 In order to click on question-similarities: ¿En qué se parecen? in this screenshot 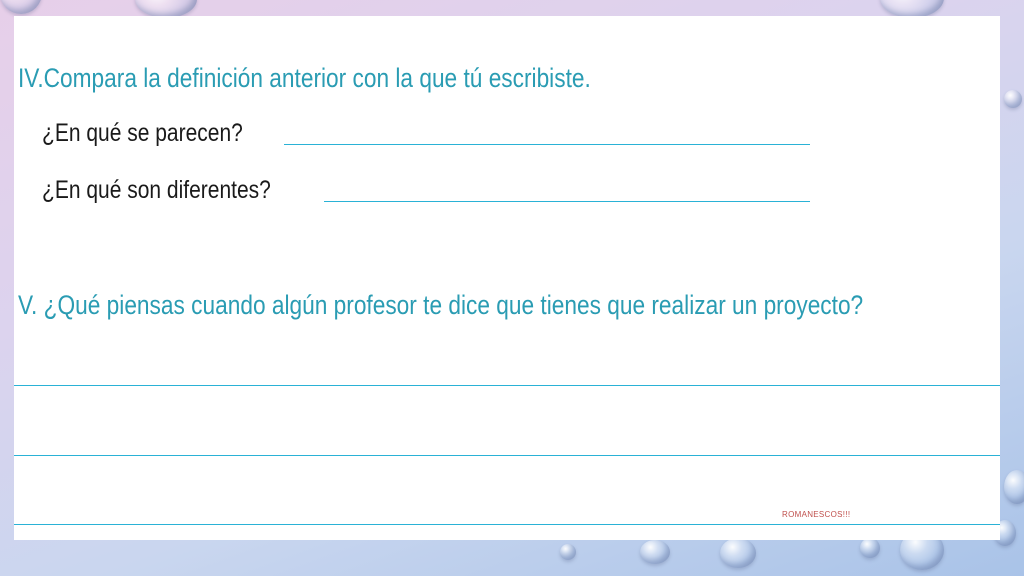, I will do `click(142, 133)`.